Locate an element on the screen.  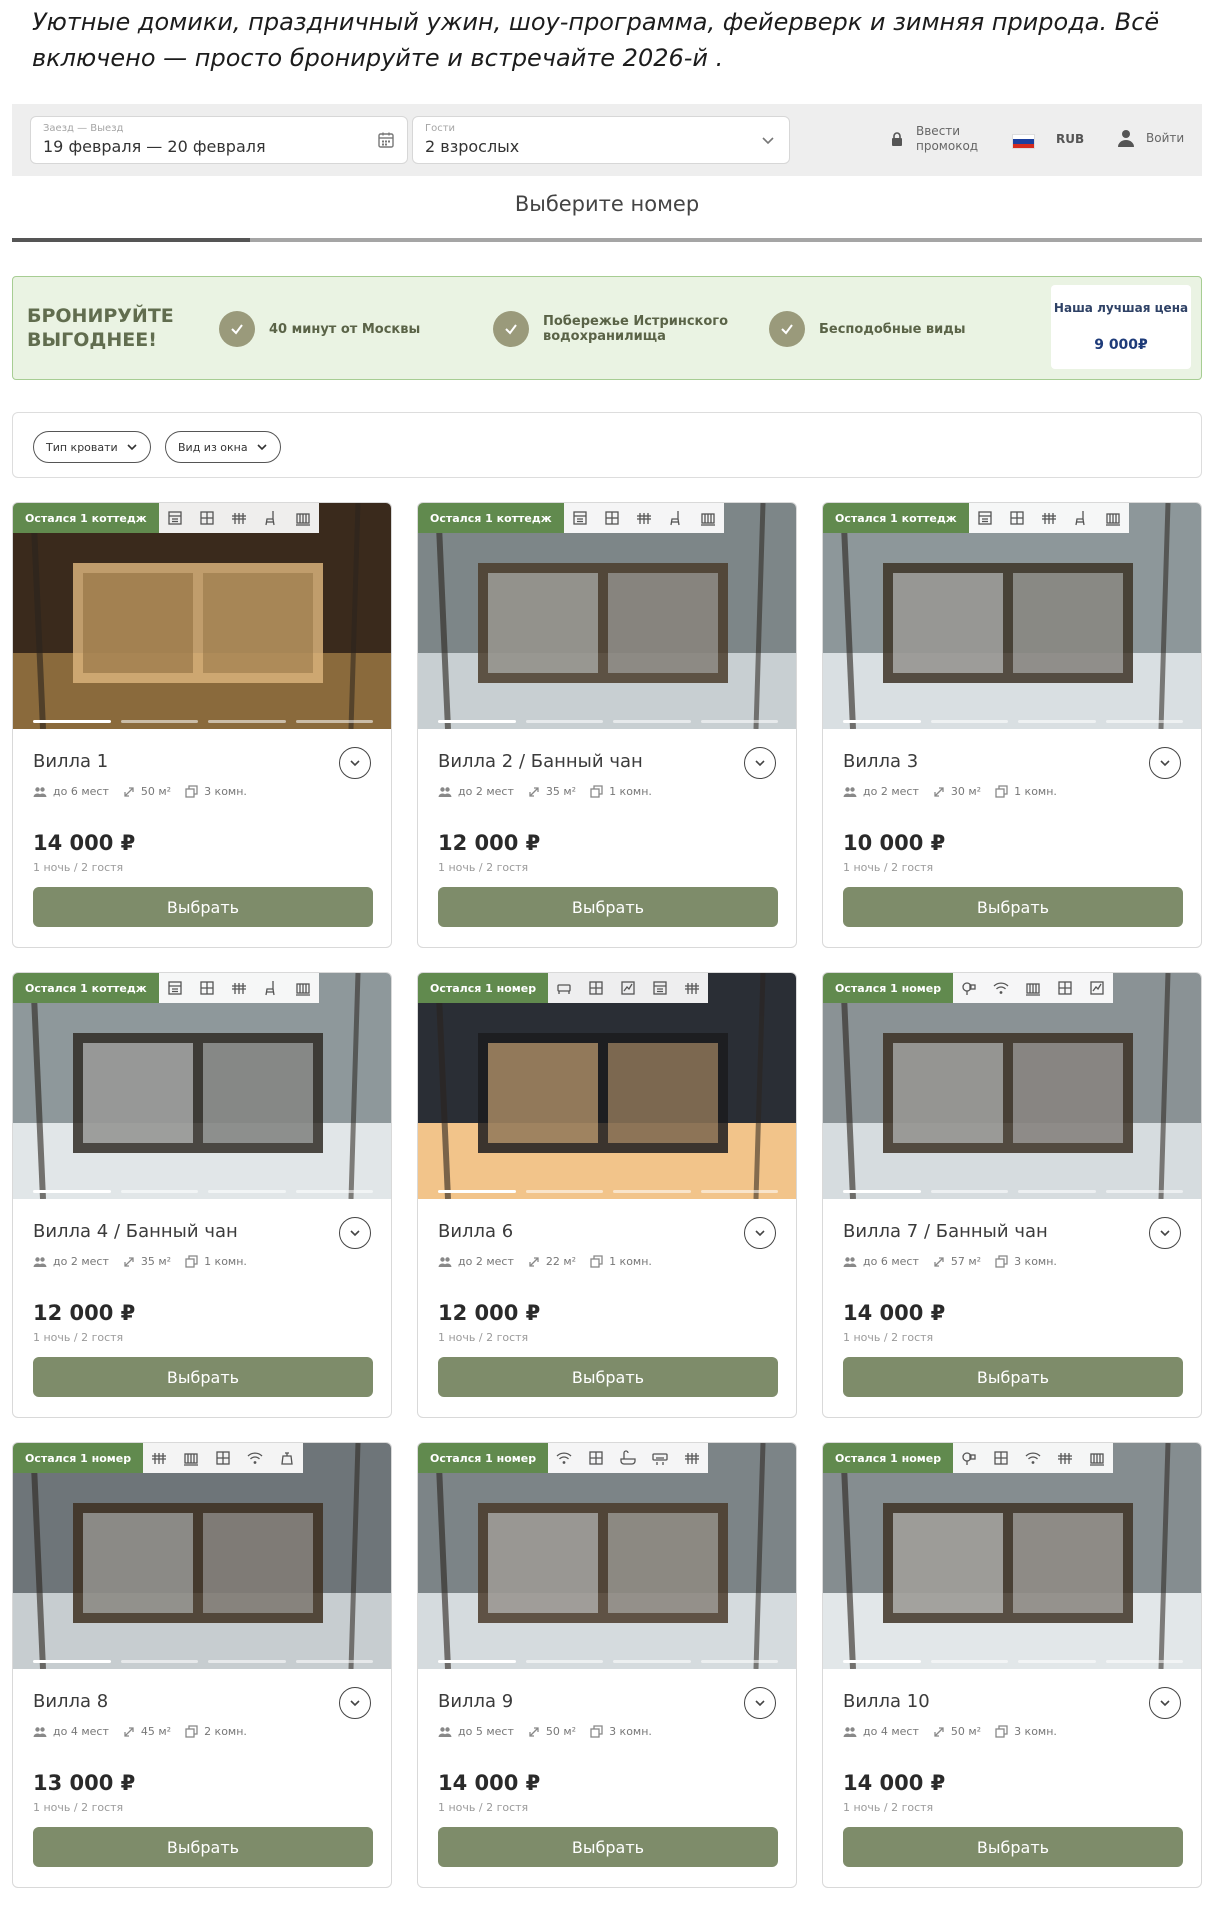
russia-flag-icon is located at coordinates (1023, 141).